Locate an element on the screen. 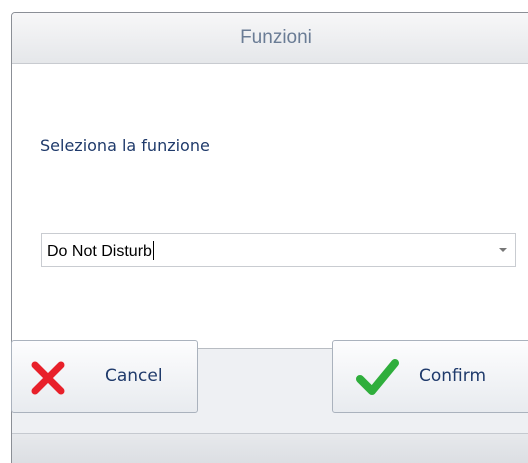 The image size is (528, 463). chevron-down-icon is located at coordinates (503, 250).